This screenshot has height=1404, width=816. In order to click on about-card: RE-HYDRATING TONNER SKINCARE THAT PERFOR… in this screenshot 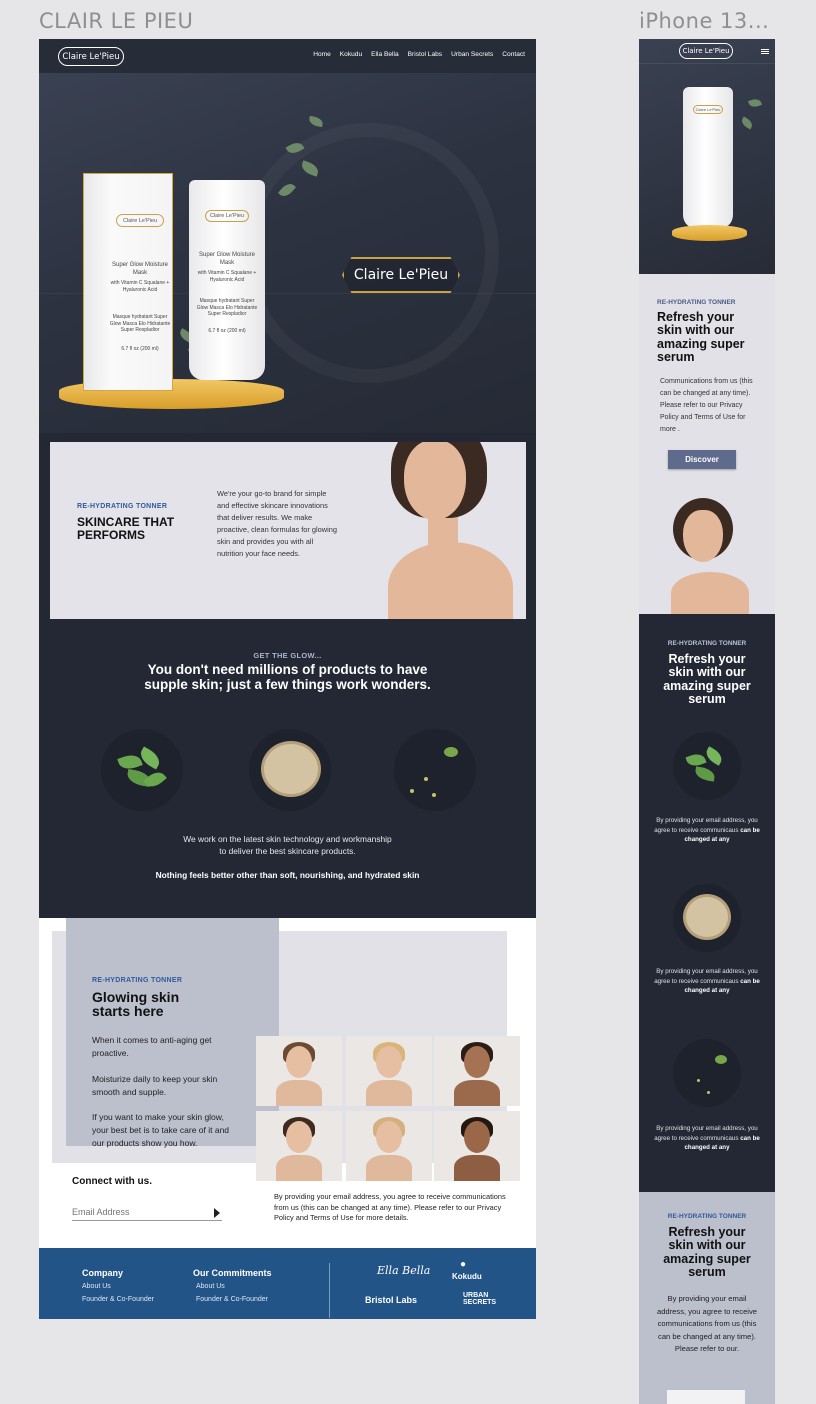, I will do `click(288, 530)`.